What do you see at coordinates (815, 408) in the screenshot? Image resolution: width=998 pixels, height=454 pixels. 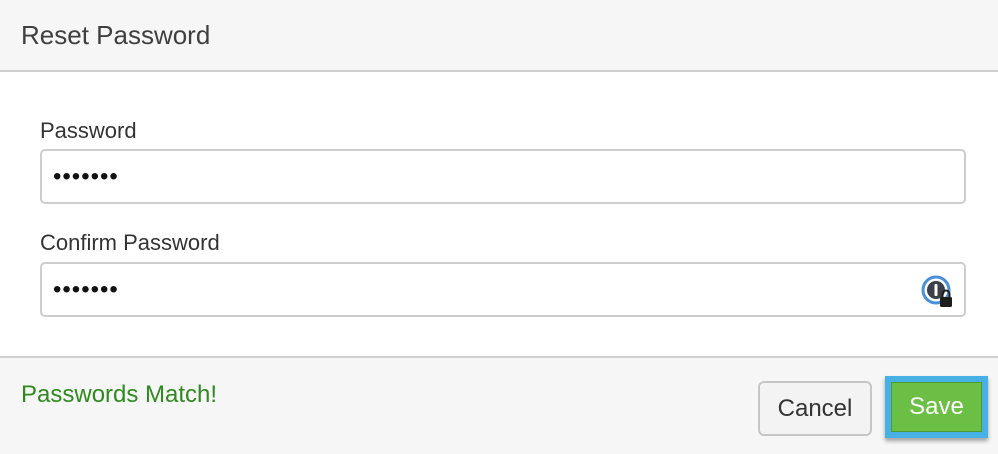 I see `cancel-button: Cancel` at bounding box center [815, 408].